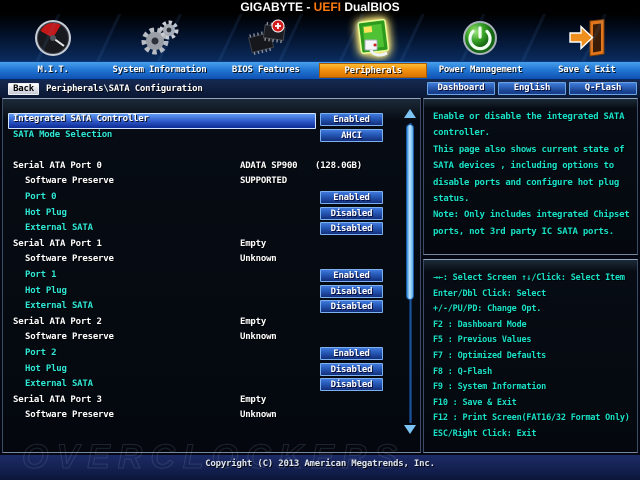 This screenshot has height=480, width=640. Describe the element at coordinates (410, 212) in the screenshot. I see `scrollbar-thumb` at that location.